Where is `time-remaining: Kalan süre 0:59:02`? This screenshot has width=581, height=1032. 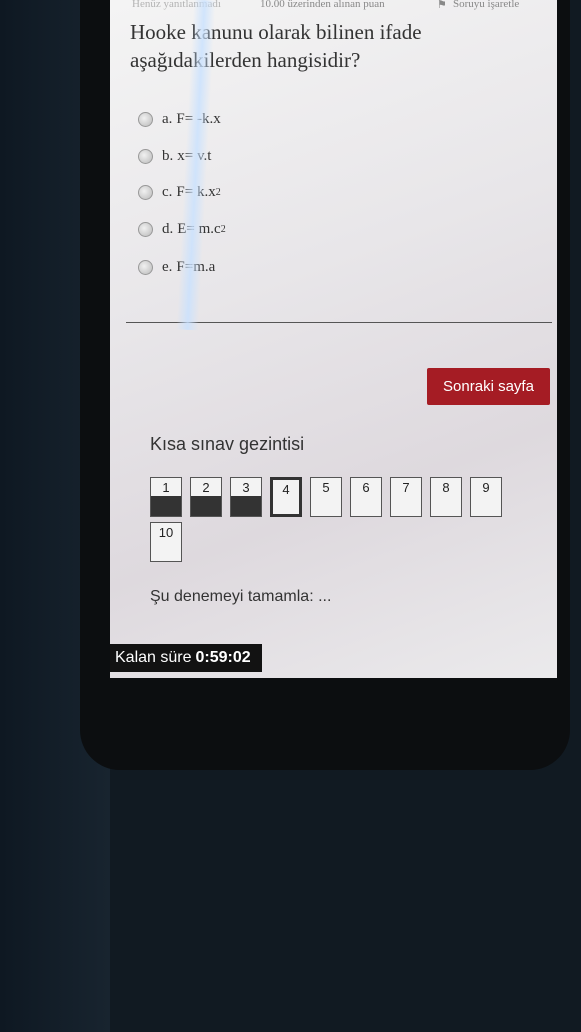 time-remaining: Kalan süre 0:59:02 is located at coordinates (186, 658).